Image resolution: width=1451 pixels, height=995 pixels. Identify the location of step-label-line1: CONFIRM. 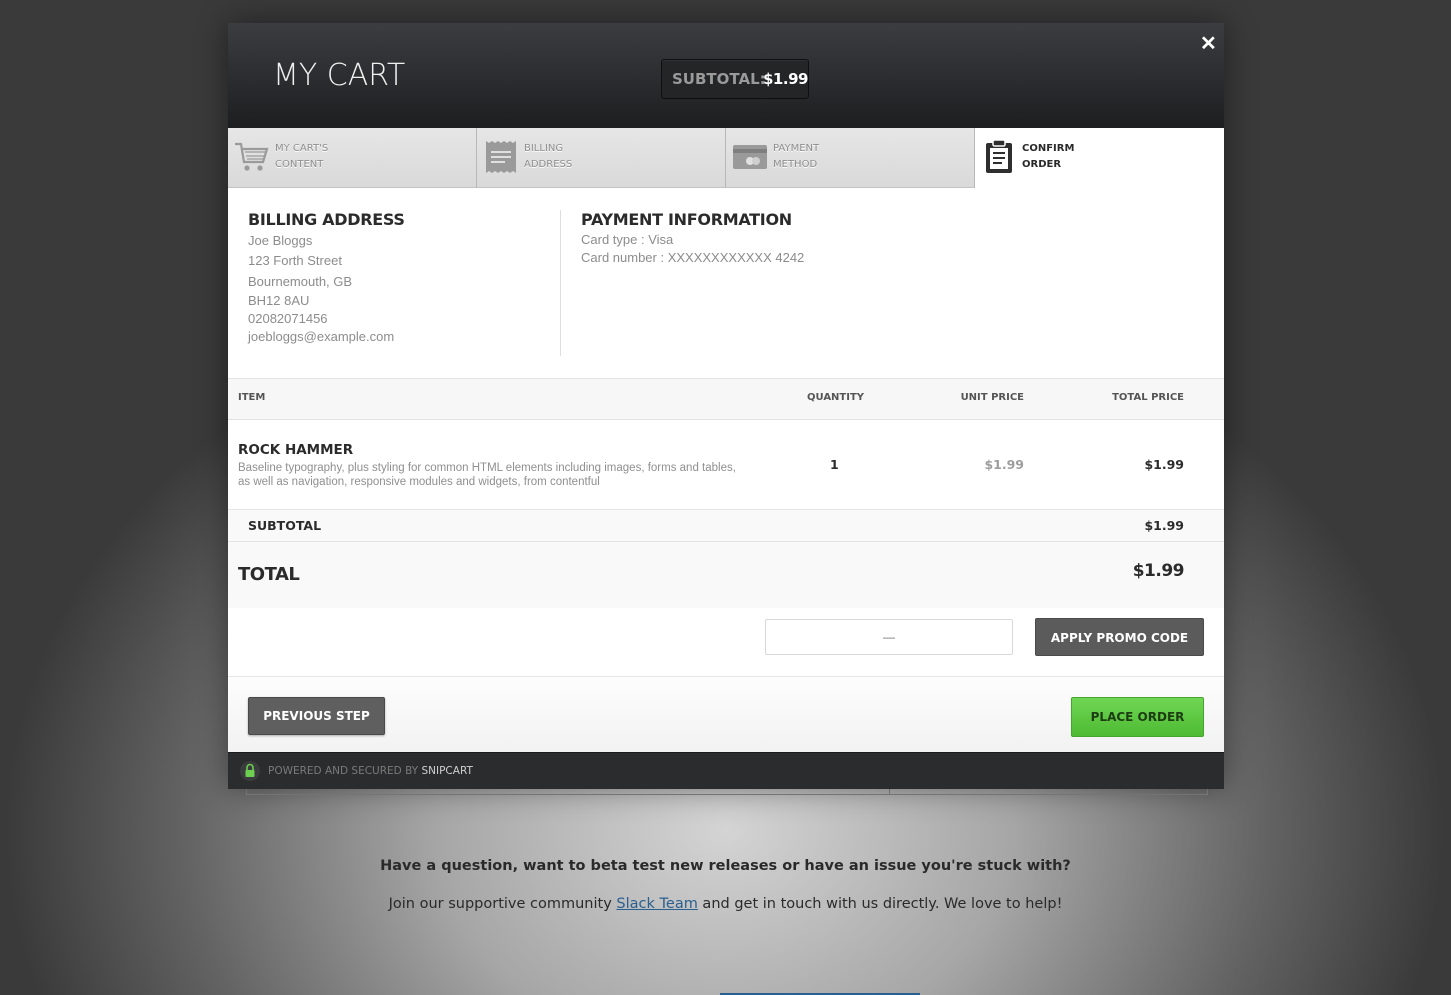
(1048, 148).